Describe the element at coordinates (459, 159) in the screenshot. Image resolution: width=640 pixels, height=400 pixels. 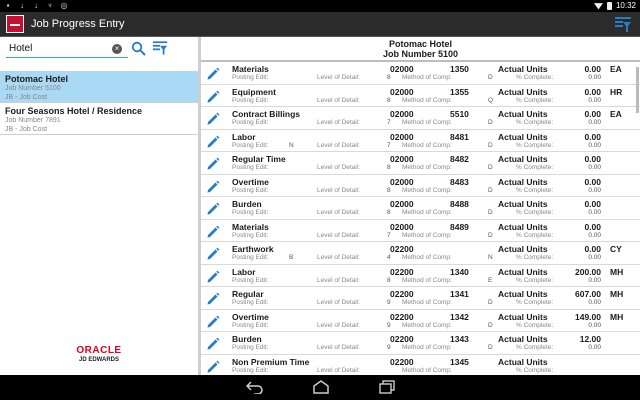
I see `object-account: 8482` at that location.